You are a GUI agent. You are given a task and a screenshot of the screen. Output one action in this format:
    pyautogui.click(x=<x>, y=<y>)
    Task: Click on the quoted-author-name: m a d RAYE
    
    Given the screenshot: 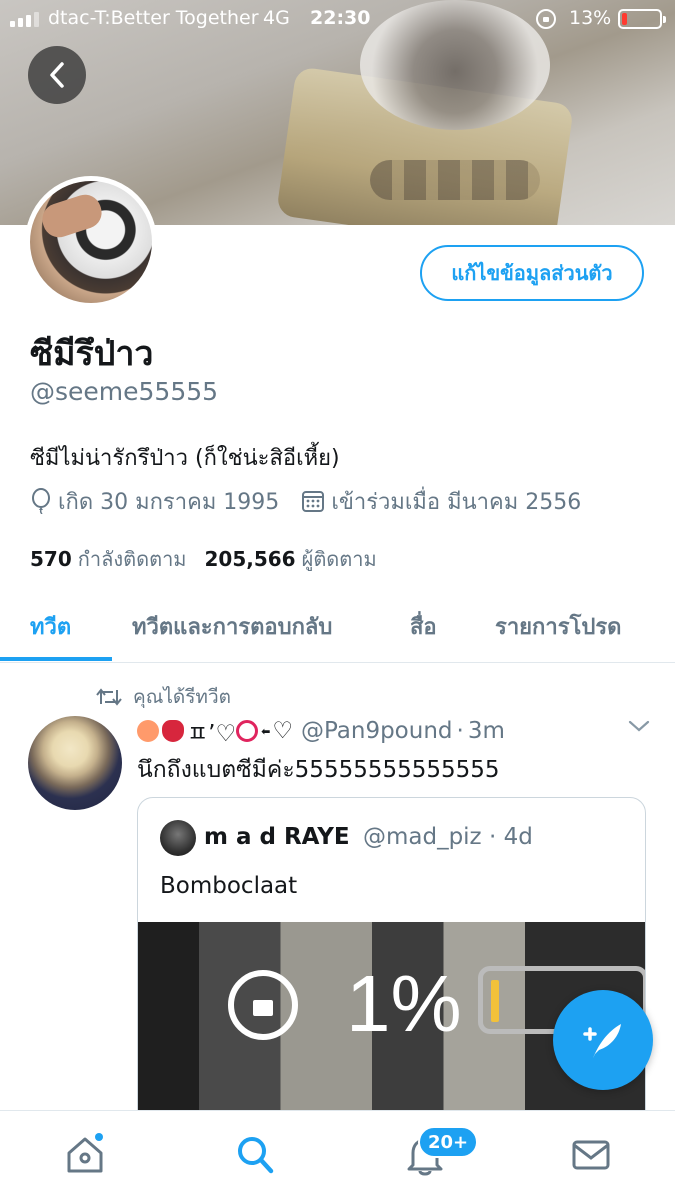 What is the action you would take?
    pyautogui.click(x=277, y=837)
    